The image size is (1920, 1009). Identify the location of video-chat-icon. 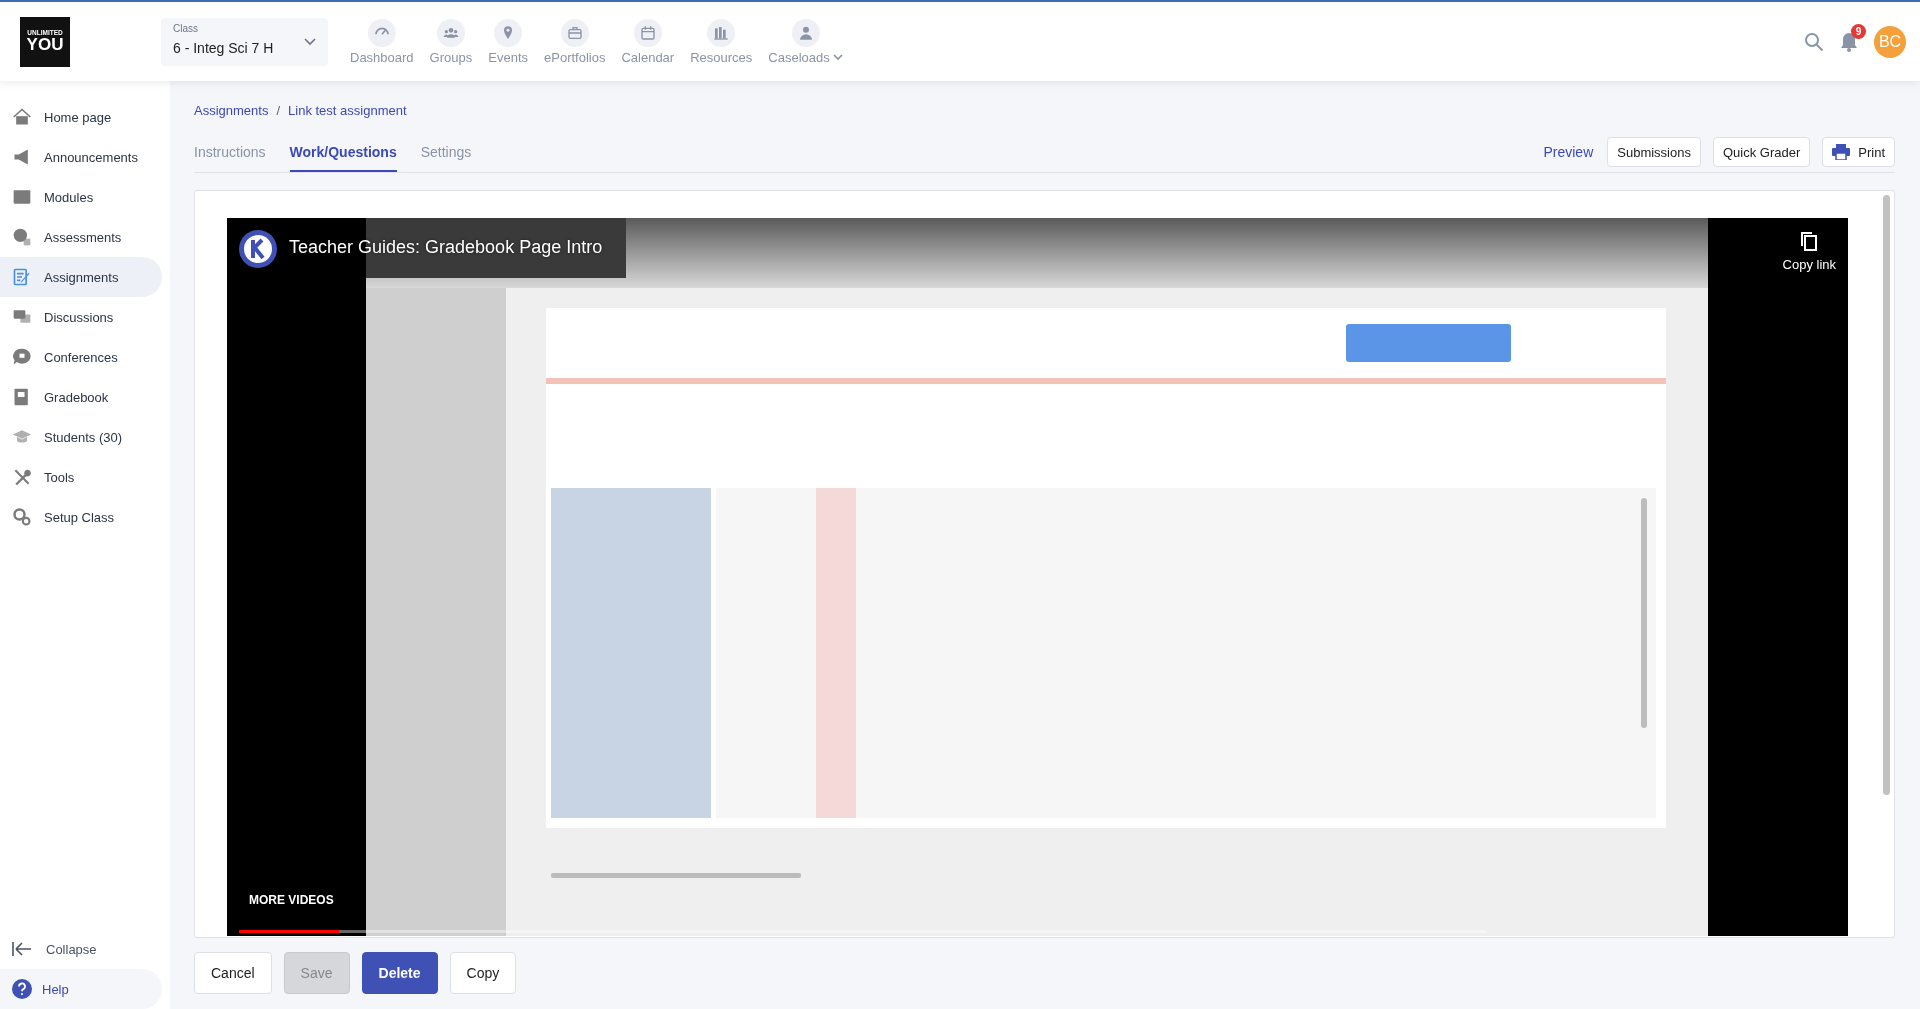
(22, 357).